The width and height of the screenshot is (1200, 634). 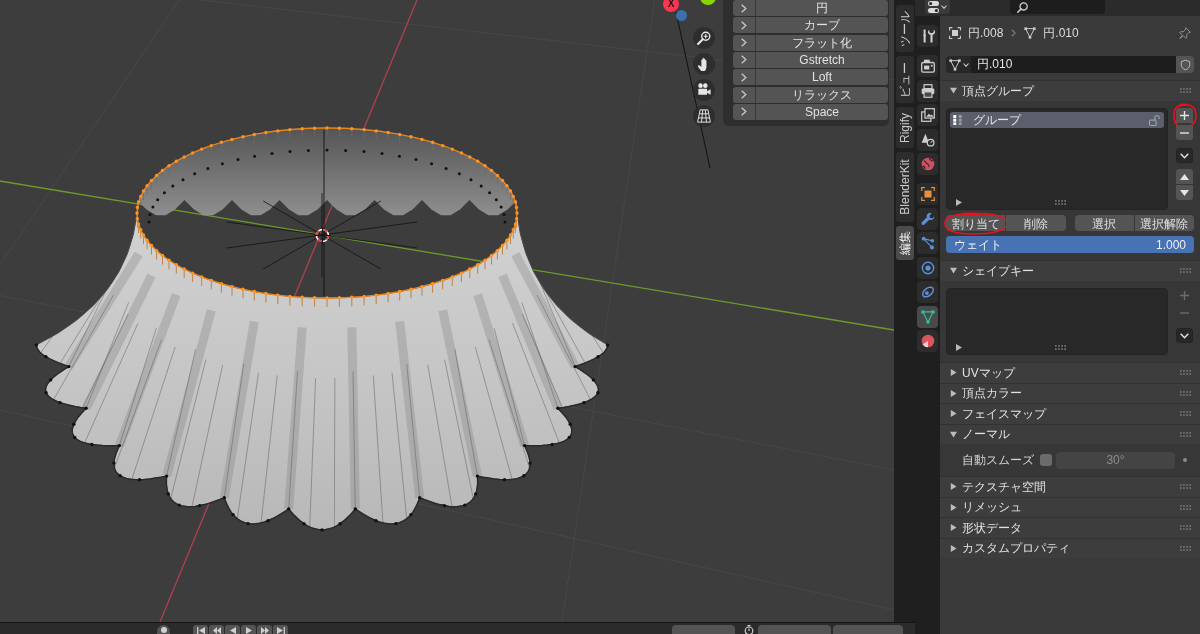 I want to click on sidebar-tab: ビュー, so click(x=904, y=79).